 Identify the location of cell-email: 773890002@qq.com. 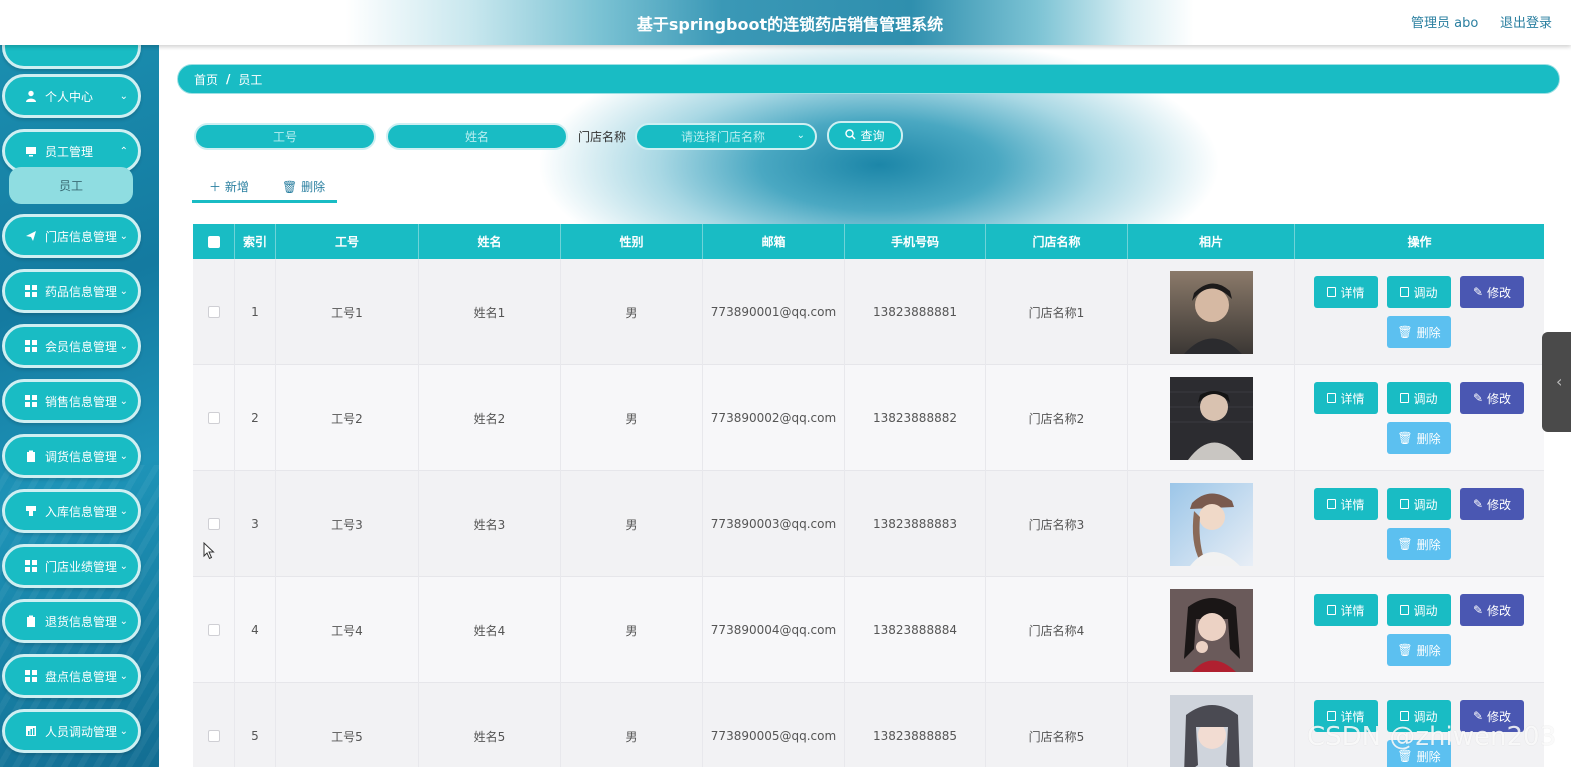
(774, 418).